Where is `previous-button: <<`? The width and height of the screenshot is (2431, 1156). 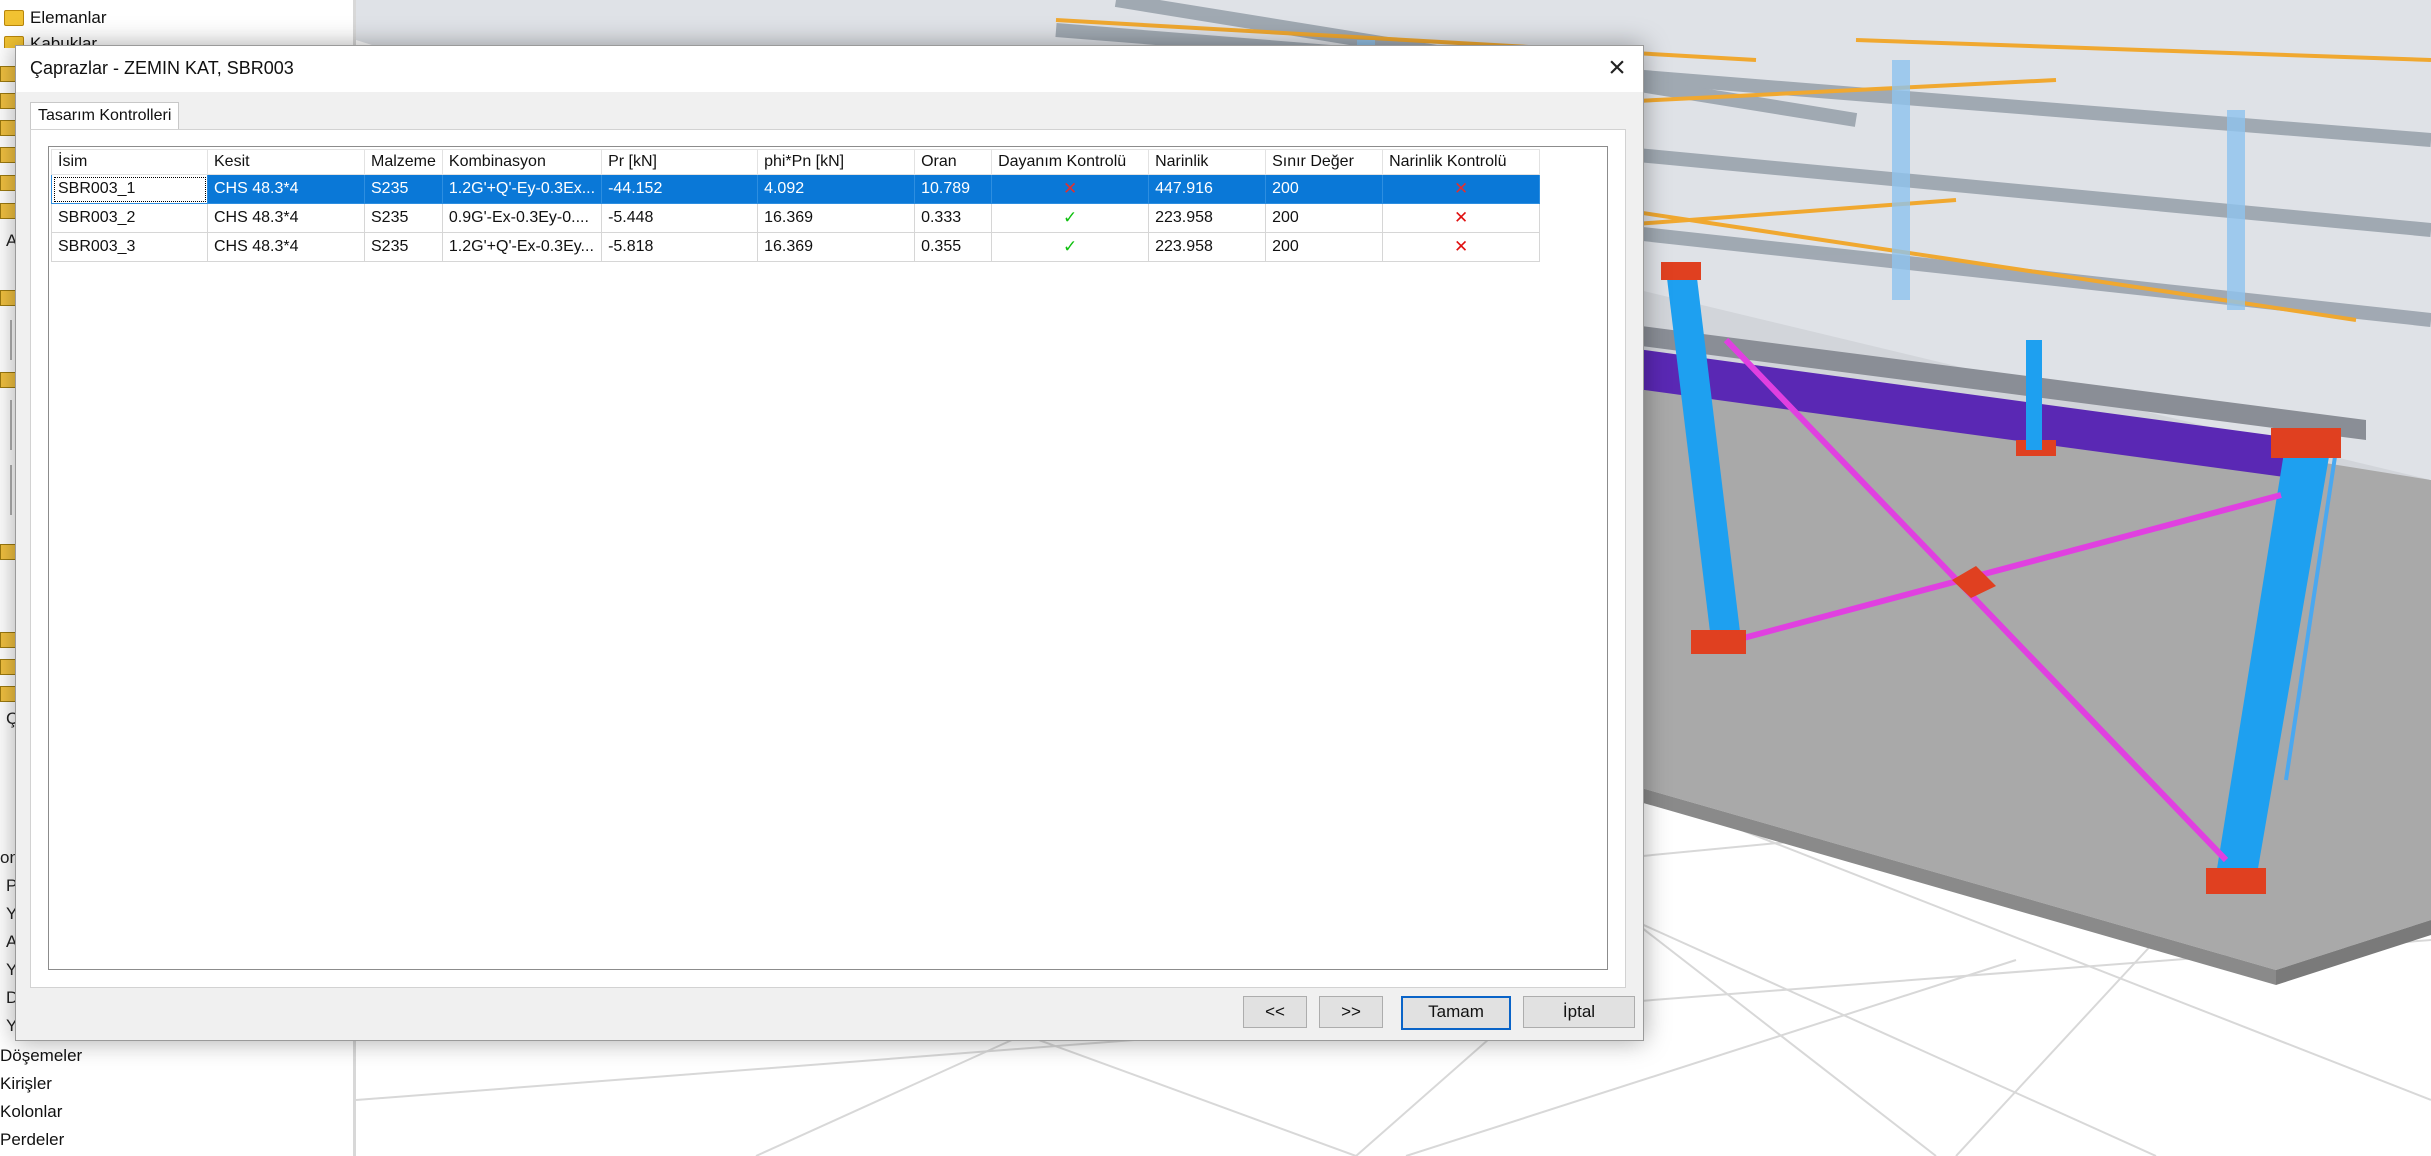
previous-button: << is located at coordinates (1275, 1012).